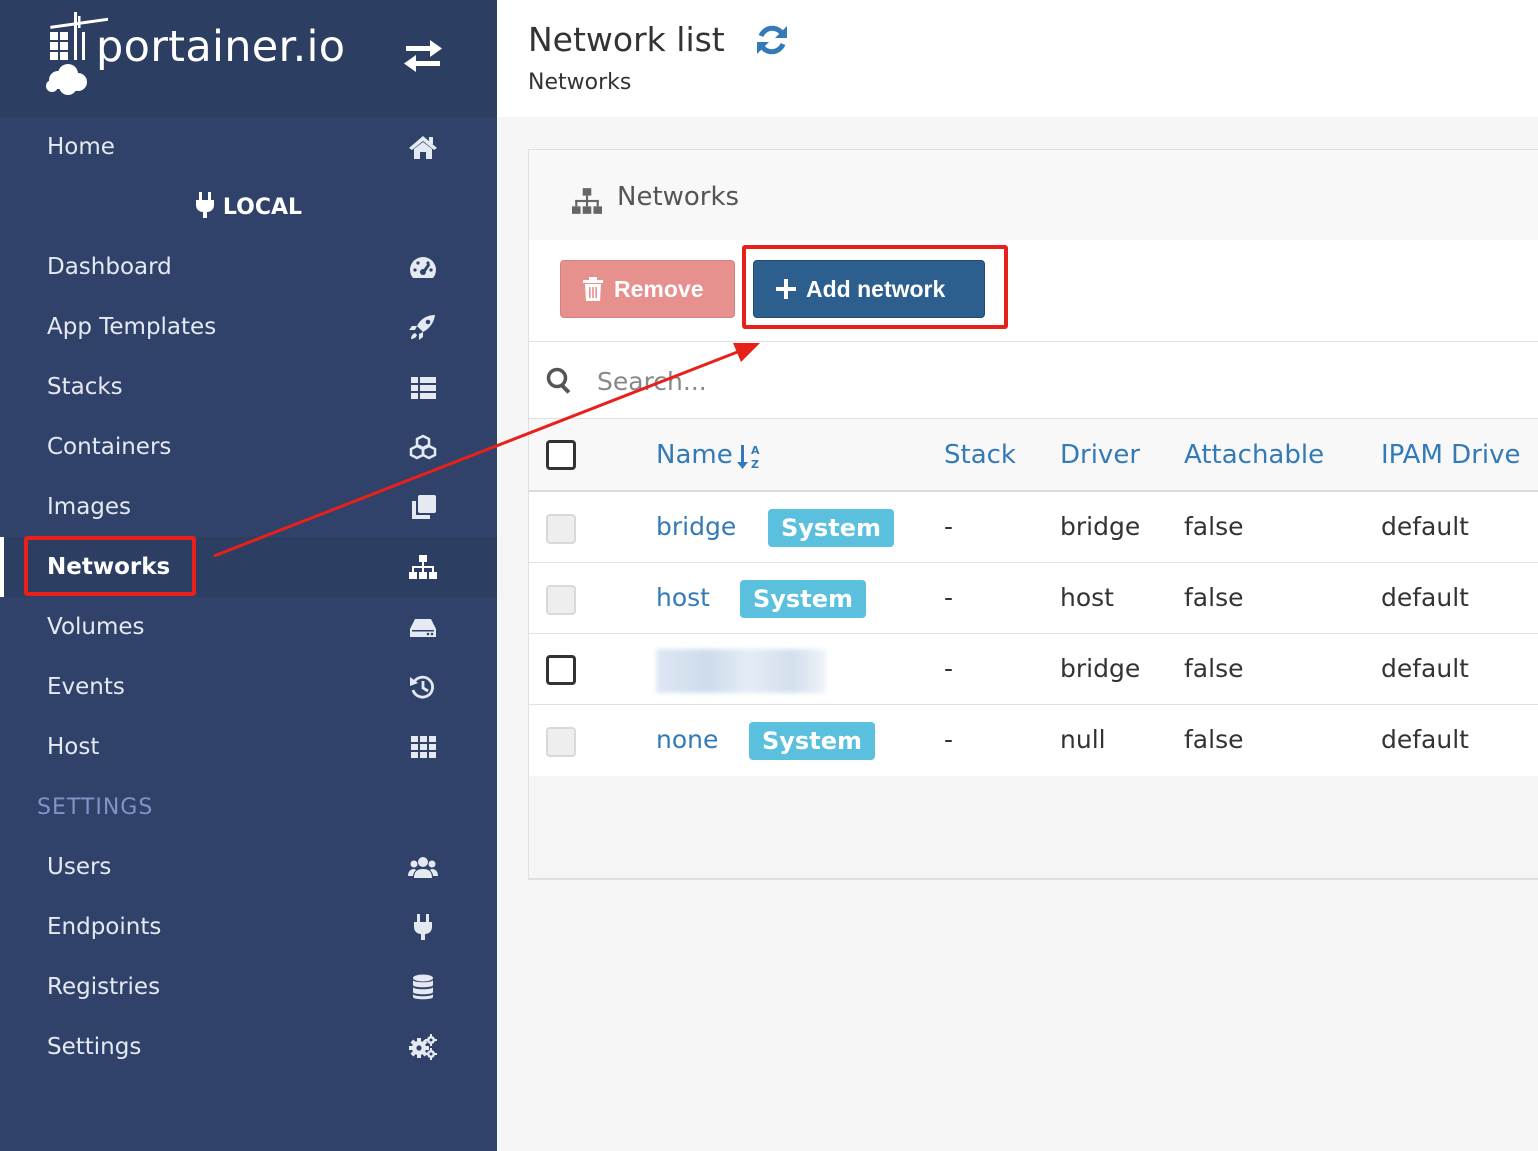 This screenshot has width=1538, height=1151. I want to click on sidebar-brand: portainer.io, so click(248, 58).